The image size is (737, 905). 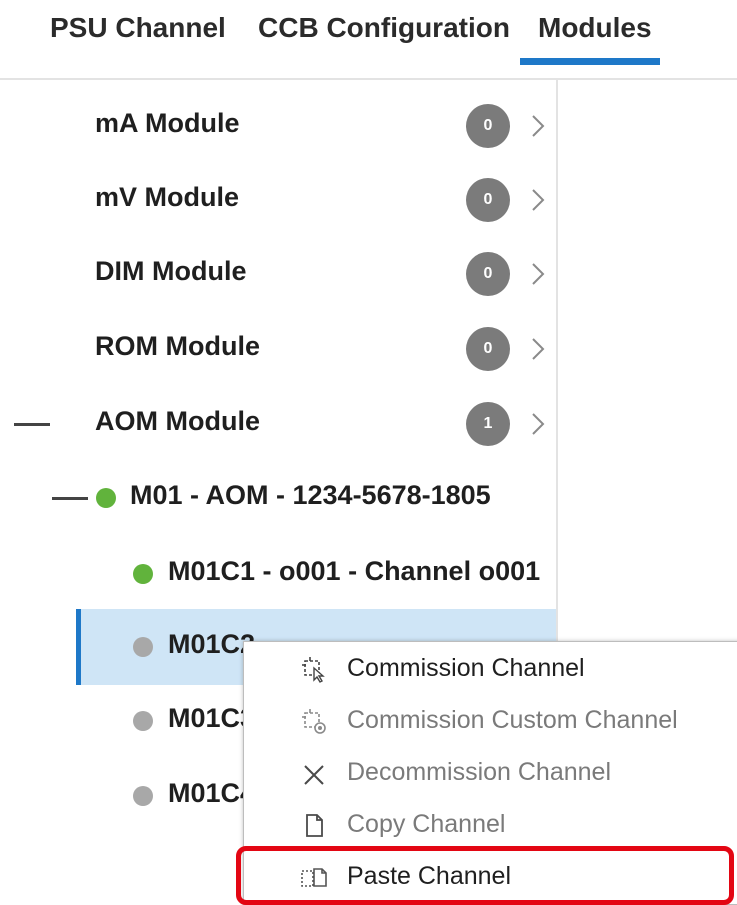 What do you see at coordinates (310, 495) in the screenshot?
I see `module-instance-label: M01 - AOM - 1234-5678-1805` at bounding box center [310, 495].